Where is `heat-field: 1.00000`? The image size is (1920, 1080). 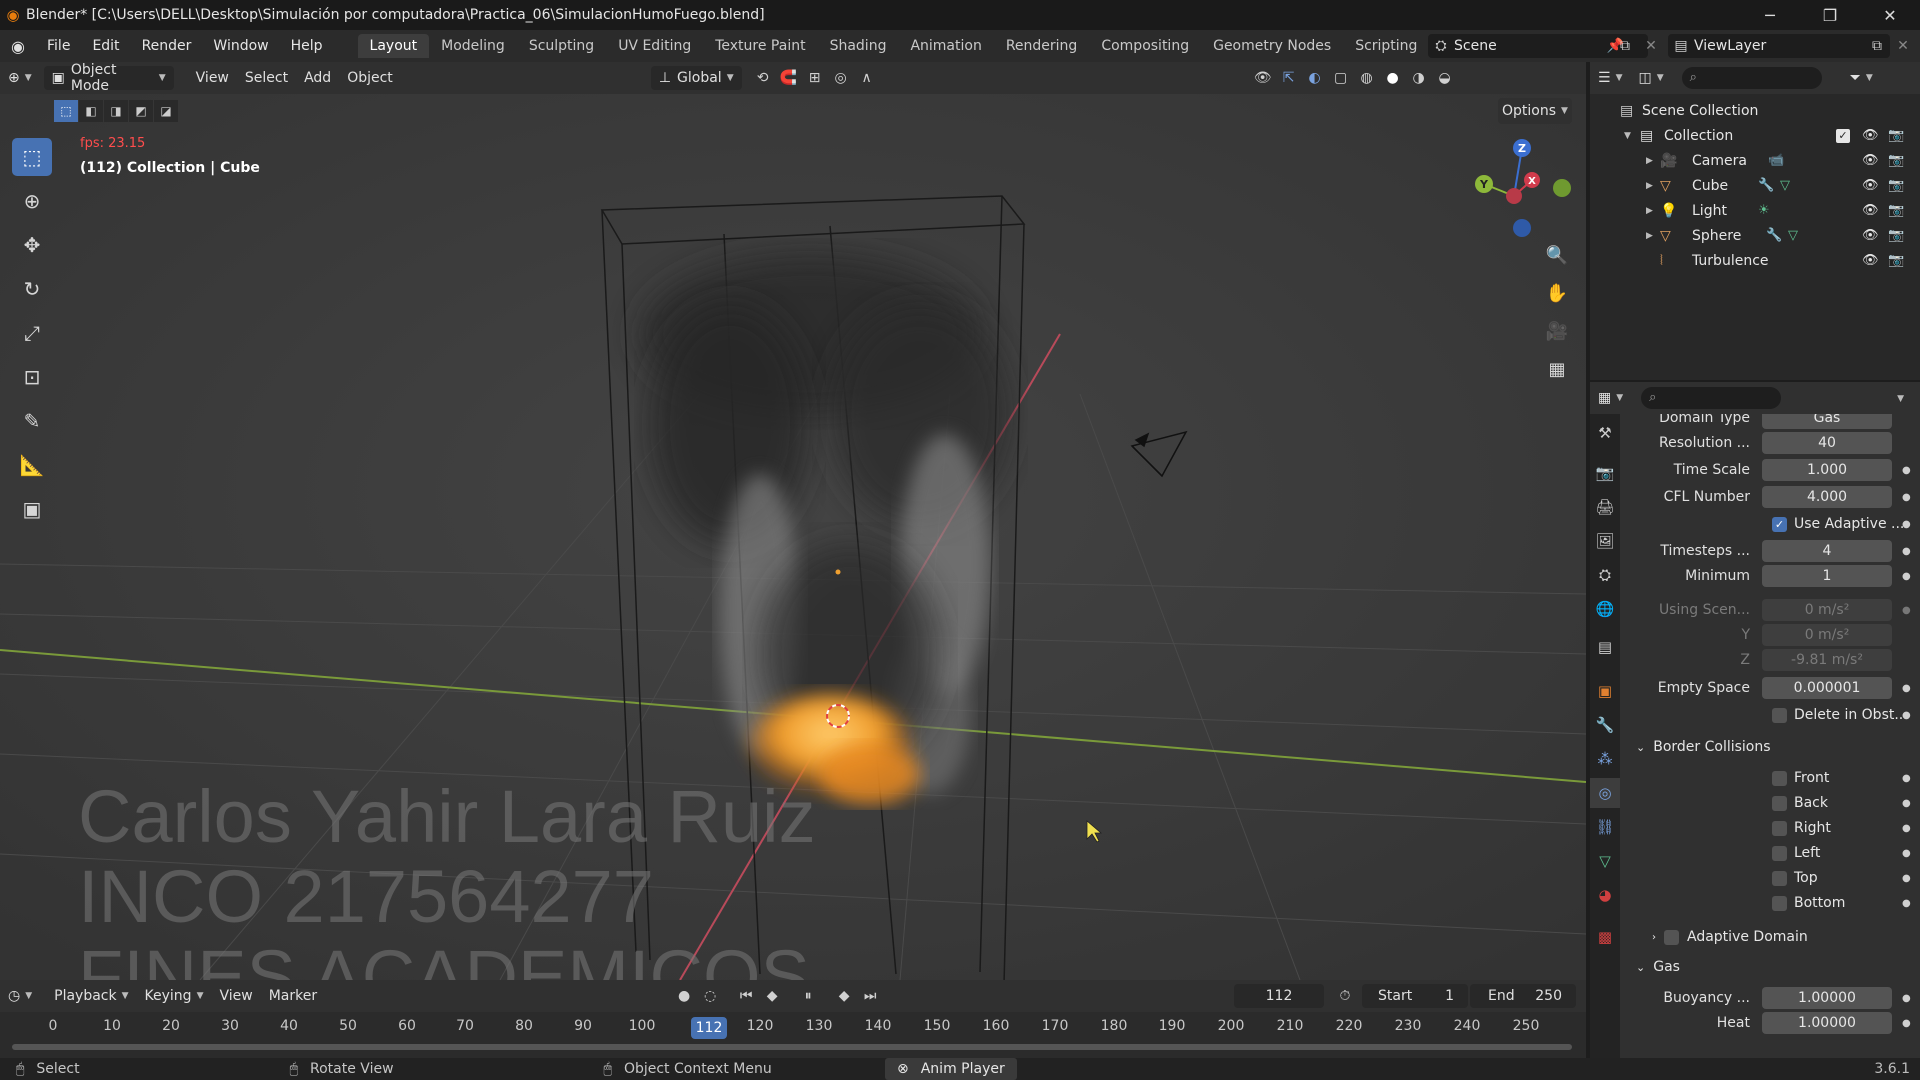 heat-field: 1.00000 is located at coordinates (1827, 1023).